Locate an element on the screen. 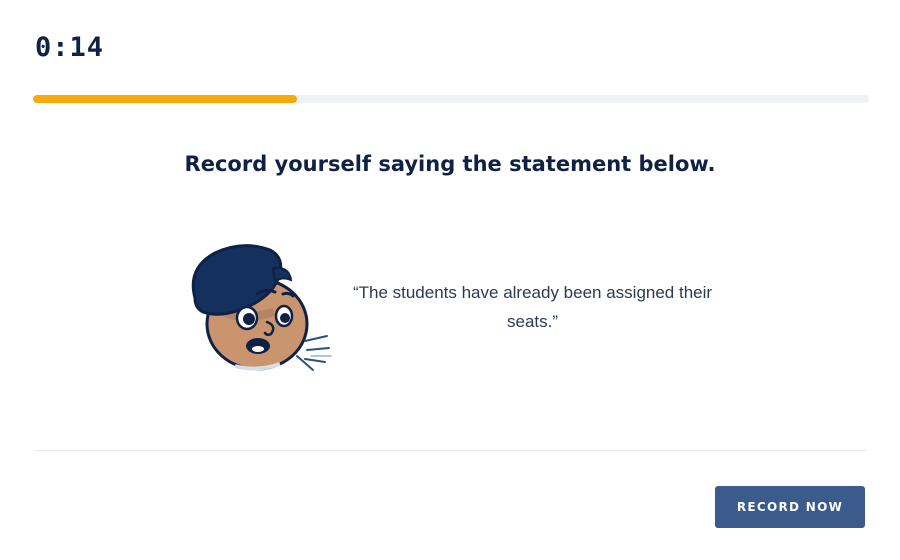 The image size is (900, 560). record-now-button: RECORD NOW is located at coordinates (790, 507).